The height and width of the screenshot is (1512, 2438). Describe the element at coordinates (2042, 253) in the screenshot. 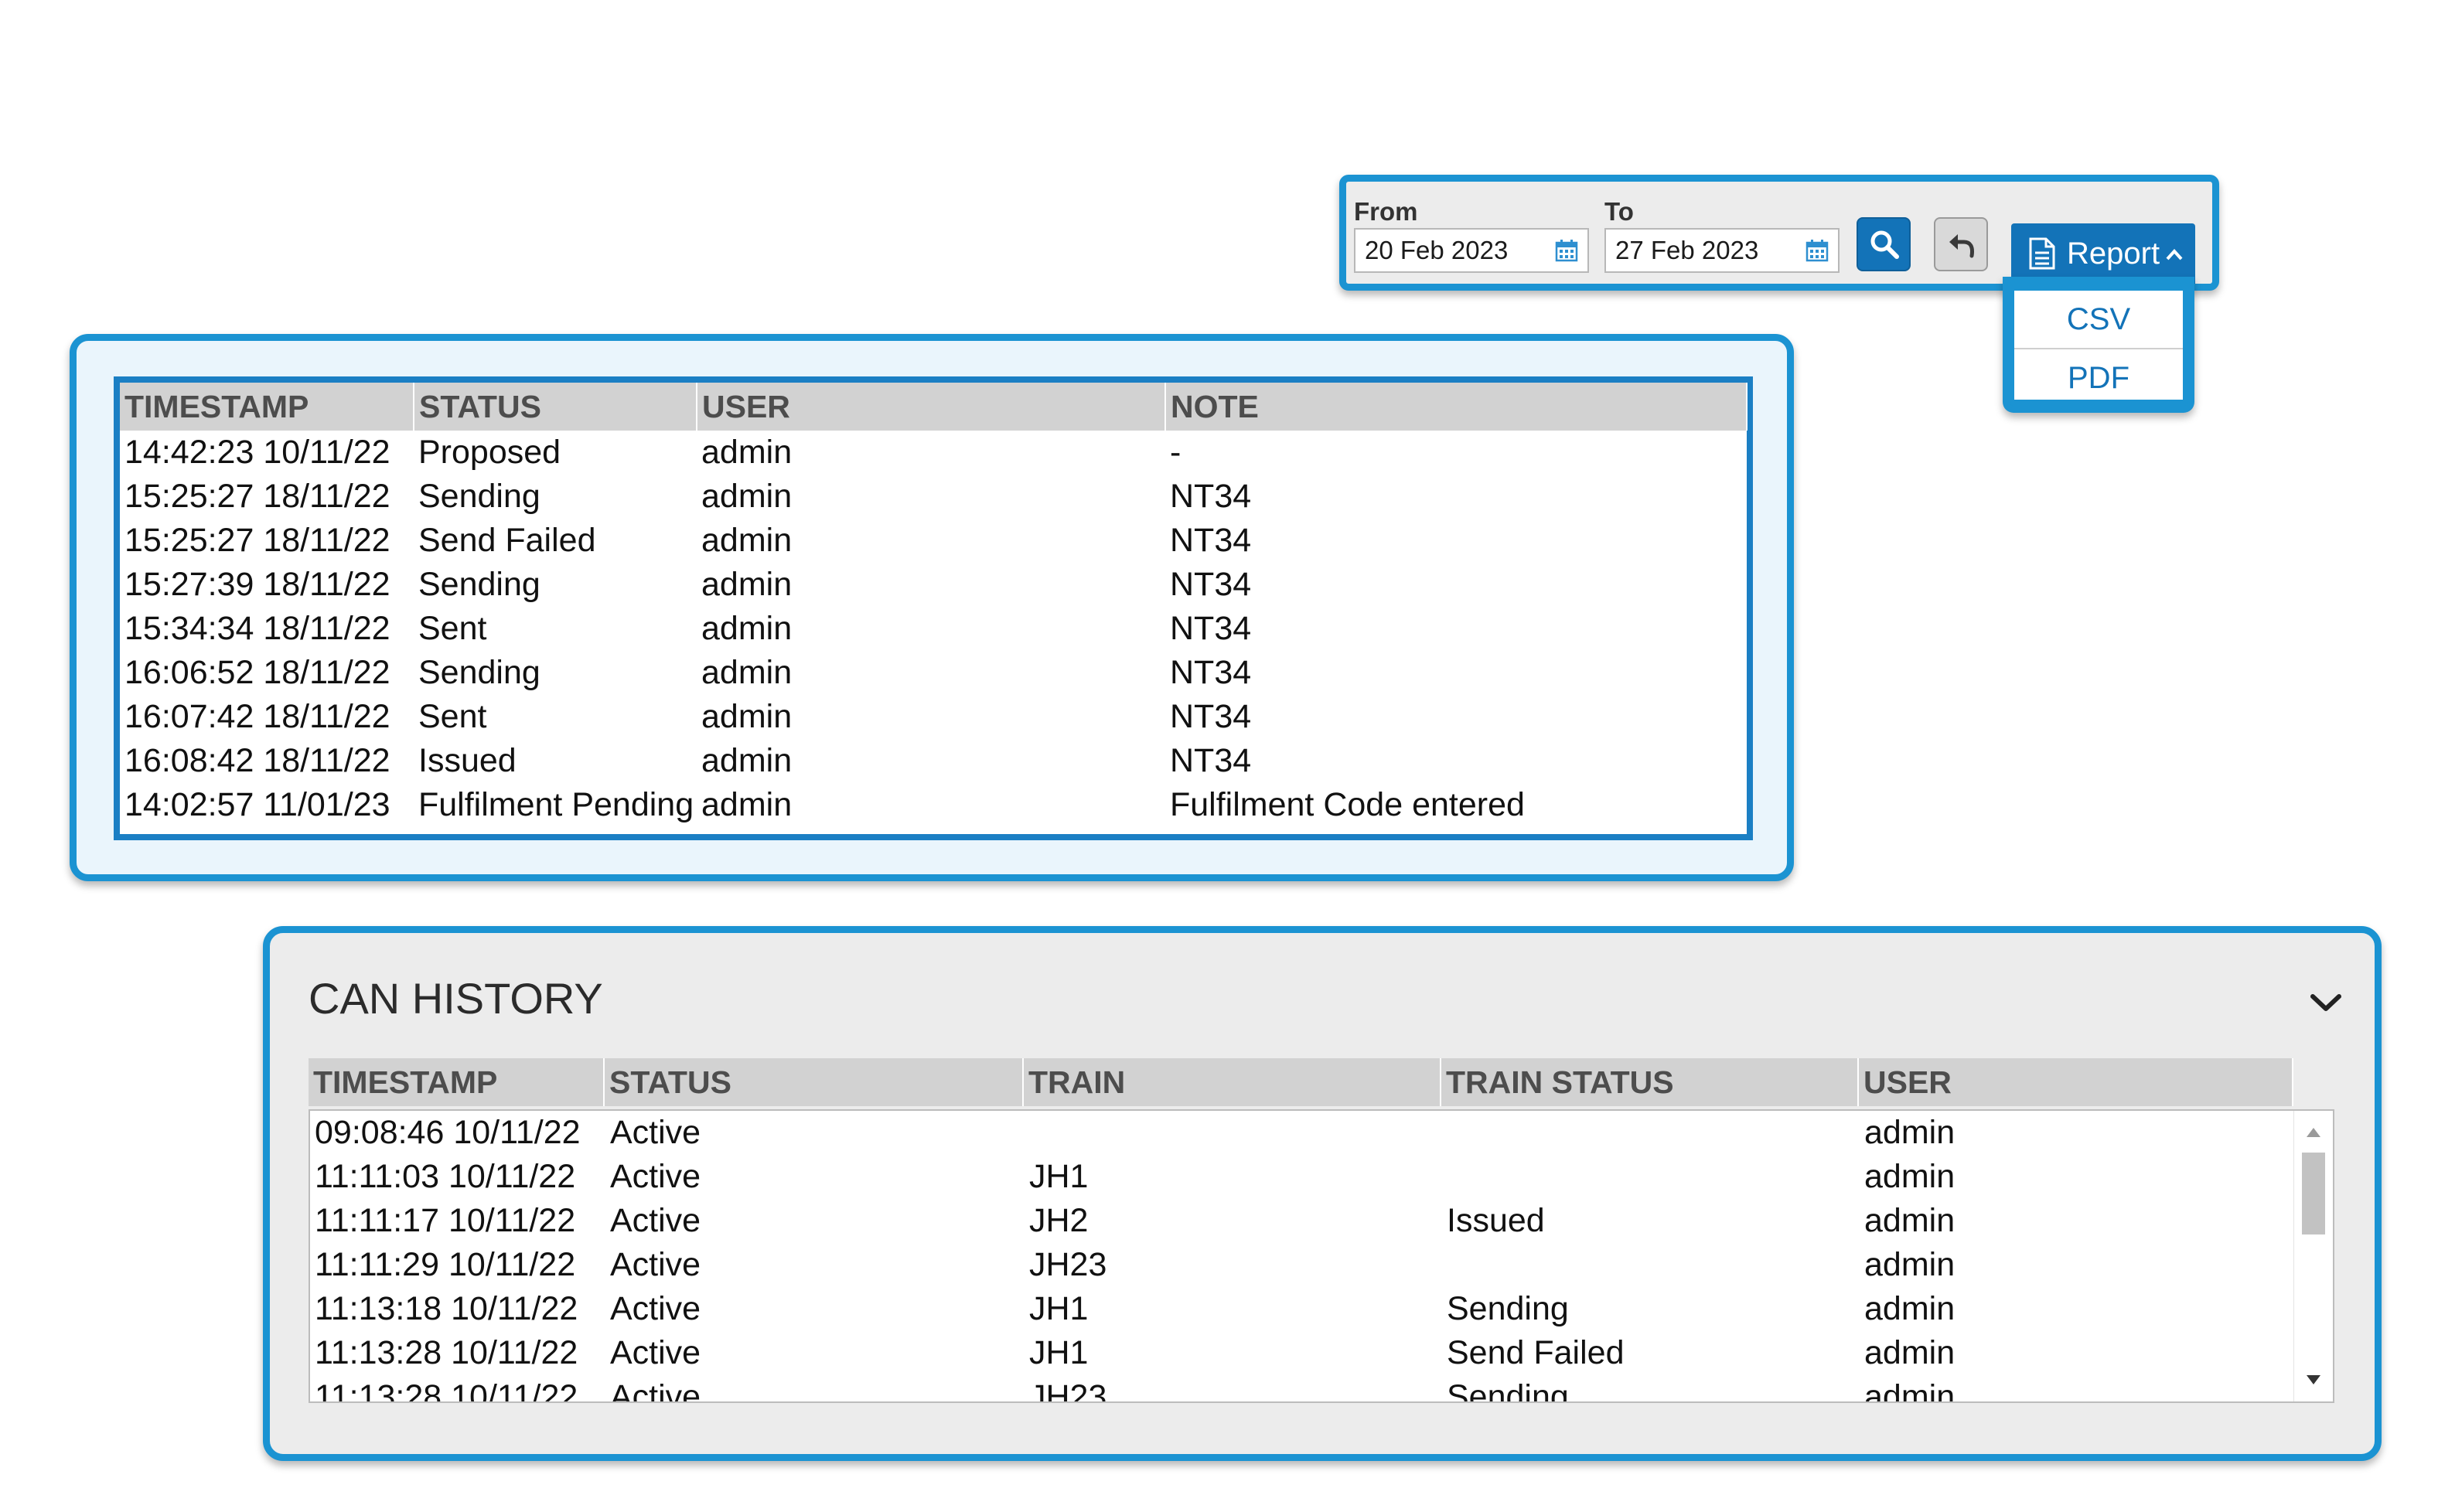

I see `document-icon` at that location.